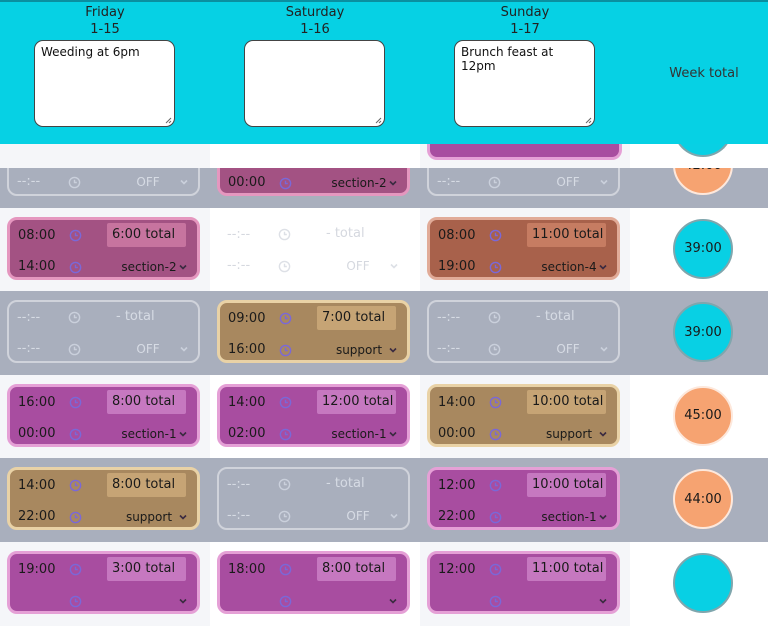  Describe the element at coordinates (104, 83) in the screenshot. I see `note-textarea-friday: Weeding at 6pm` at that location.